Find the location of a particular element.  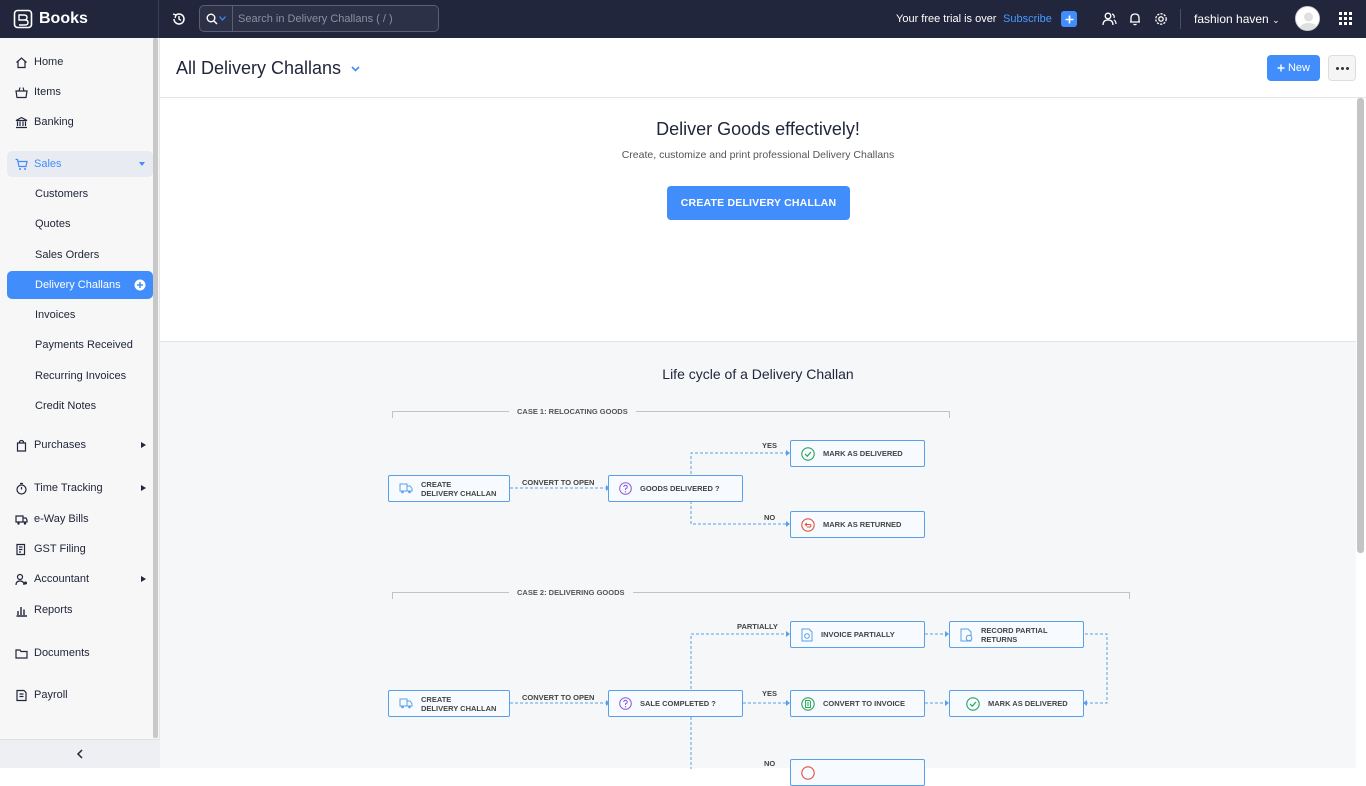

sidebar-item-gst-filing: GST Filing is located at coordinates (80, 549).